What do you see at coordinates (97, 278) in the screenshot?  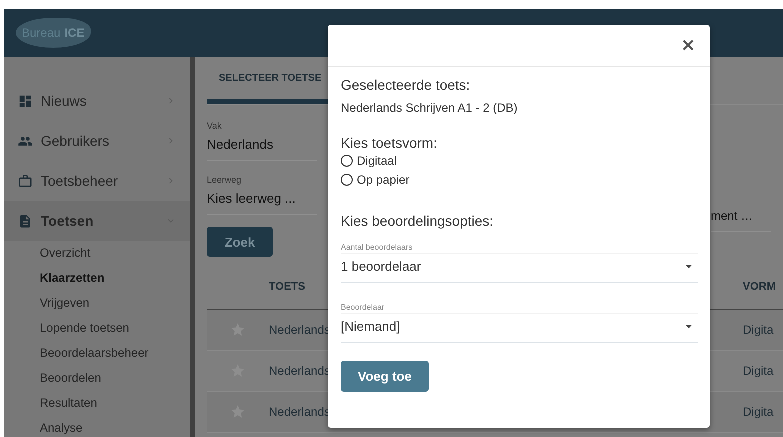 I see `submenu-item: Klaarzetten` at bounding box center [97, 278].